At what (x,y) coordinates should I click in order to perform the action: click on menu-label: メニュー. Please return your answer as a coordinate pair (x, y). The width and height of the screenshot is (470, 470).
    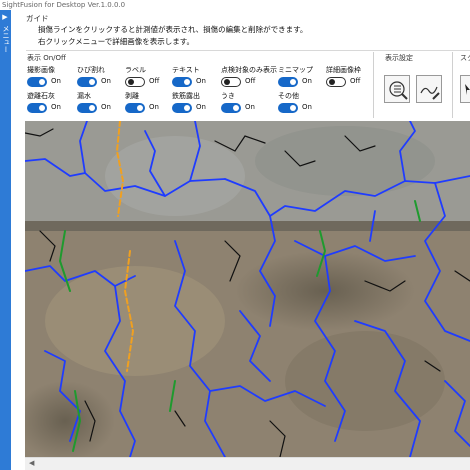
    Looking at the image, I should click on (5, 39).